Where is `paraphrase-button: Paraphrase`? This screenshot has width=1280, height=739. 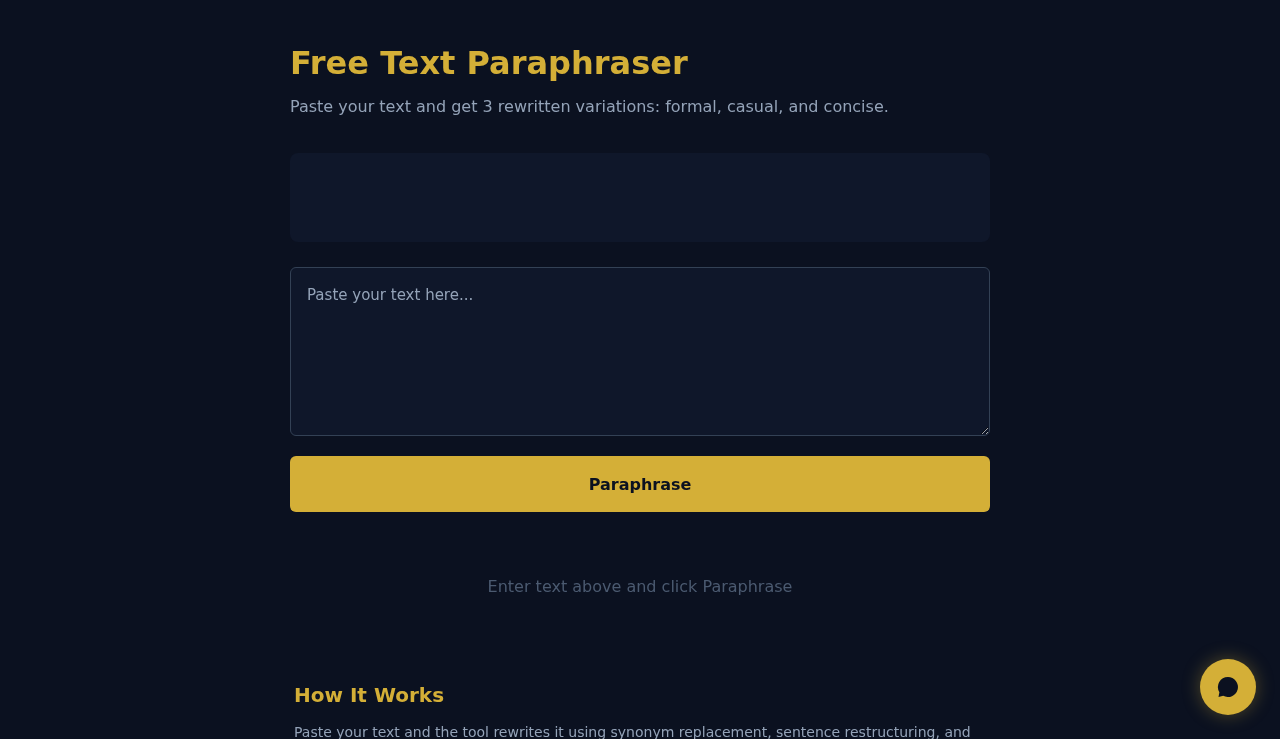
paraphrase-button: Paraphrase is located at coordinates (640, 484).